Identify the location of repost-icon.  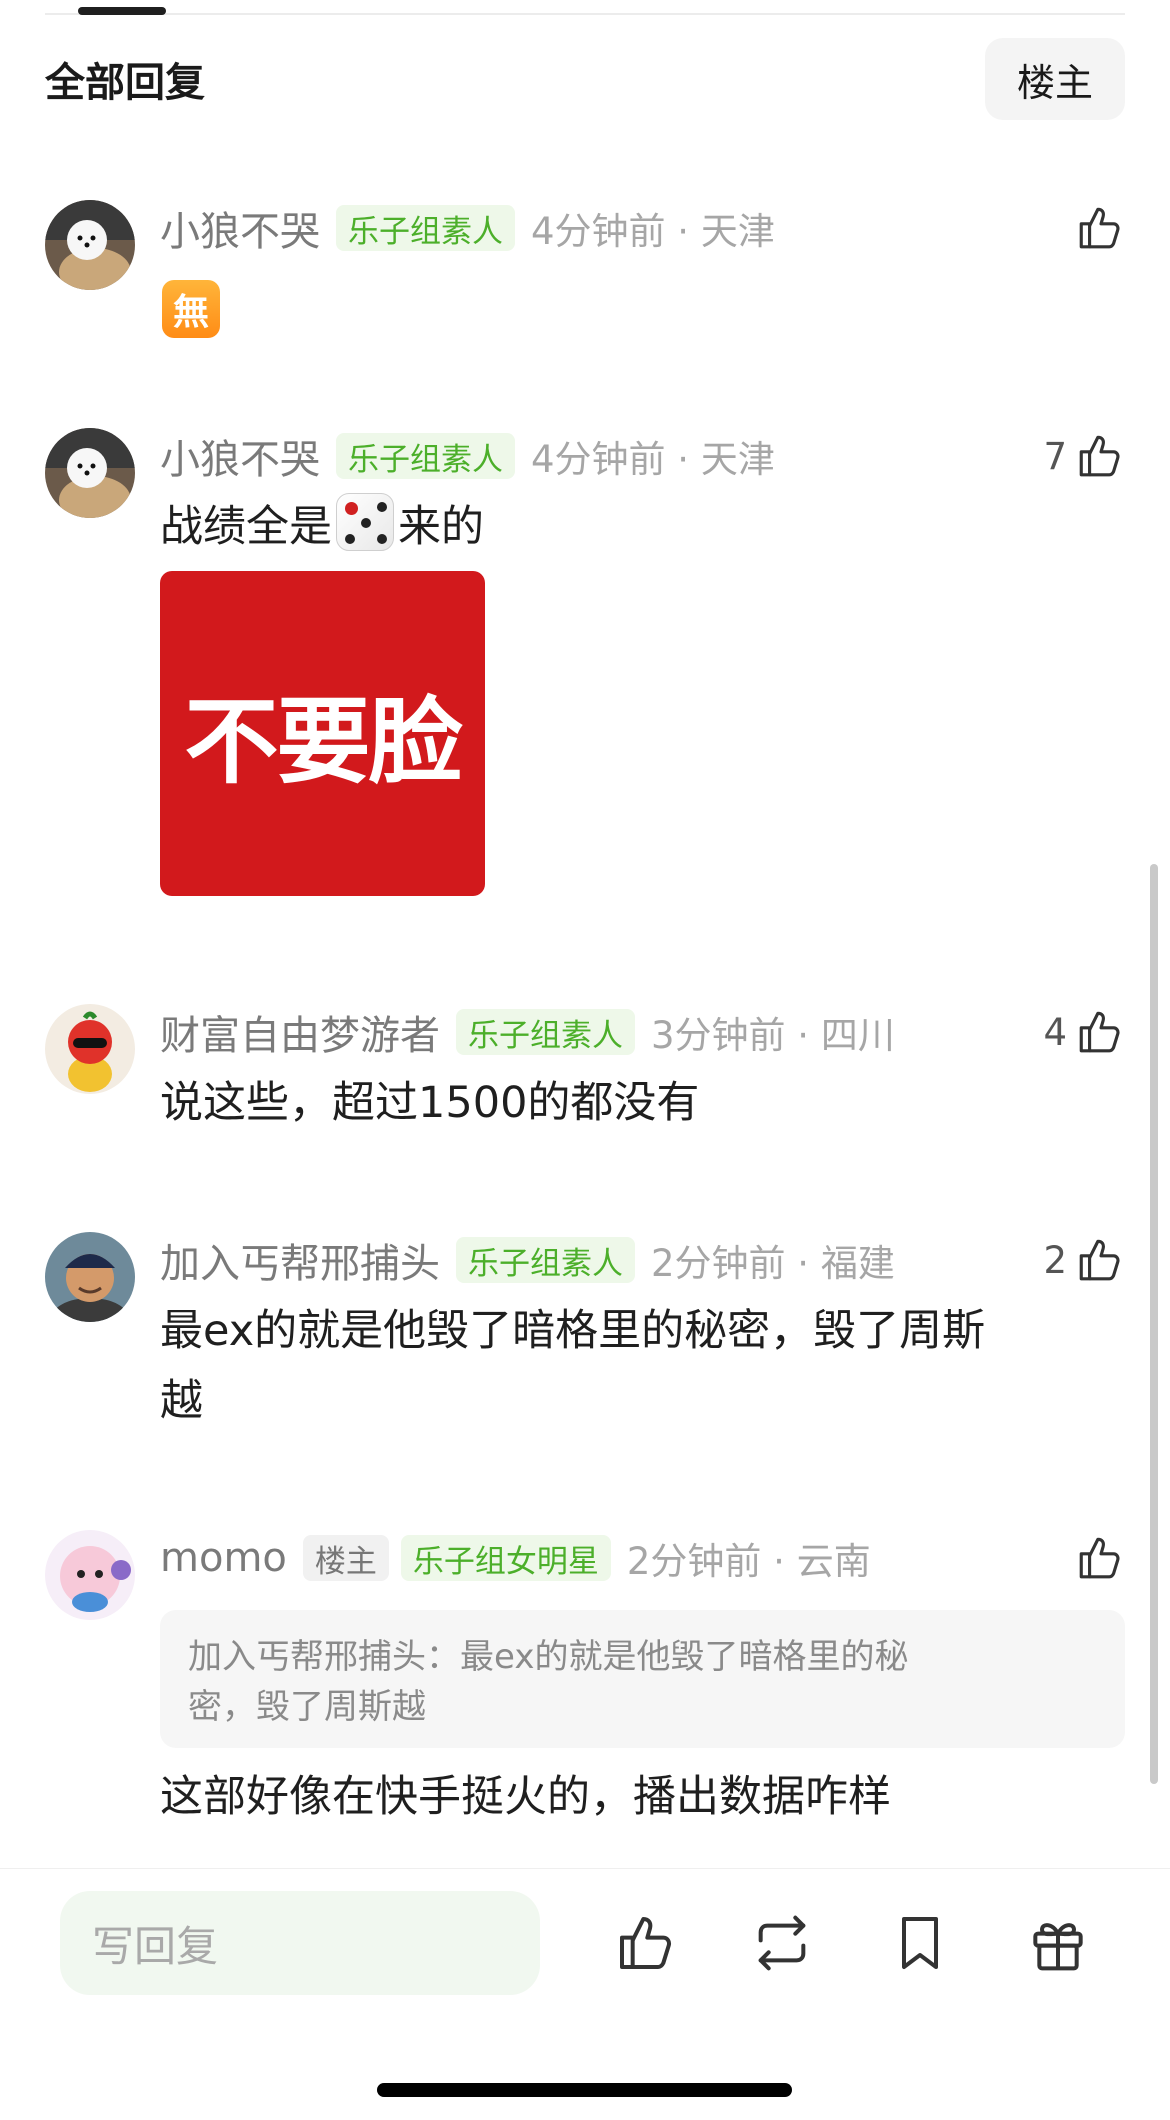
(782, 1943).